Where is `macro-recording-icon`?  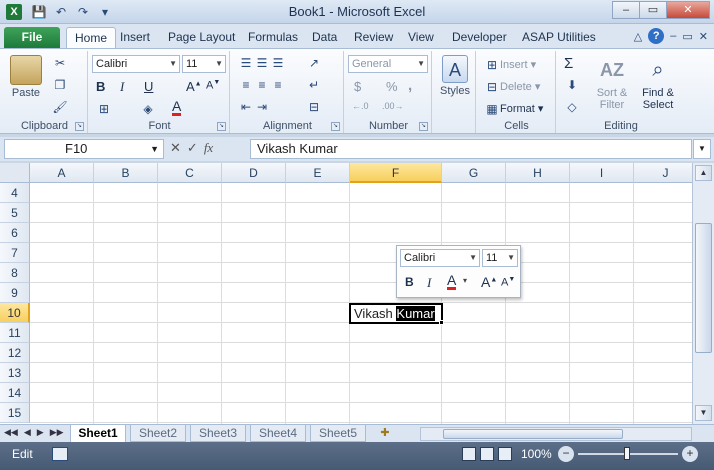 macro-recording-icon is located at coordinates (60, 454).